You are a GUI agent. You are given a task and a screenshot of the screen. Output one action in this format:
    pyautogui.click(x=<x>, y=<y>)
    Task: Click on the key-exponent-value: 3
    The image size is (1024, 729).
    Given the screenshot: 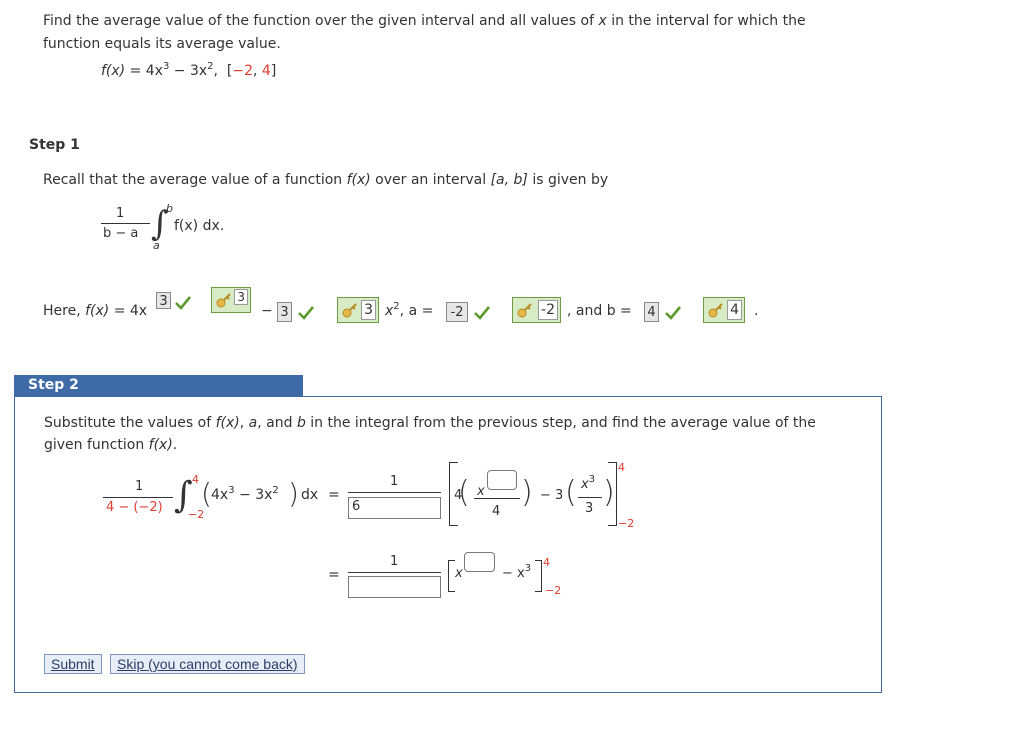 What is the action you would take?
    pyautogui.click(x=241, y=297)
    